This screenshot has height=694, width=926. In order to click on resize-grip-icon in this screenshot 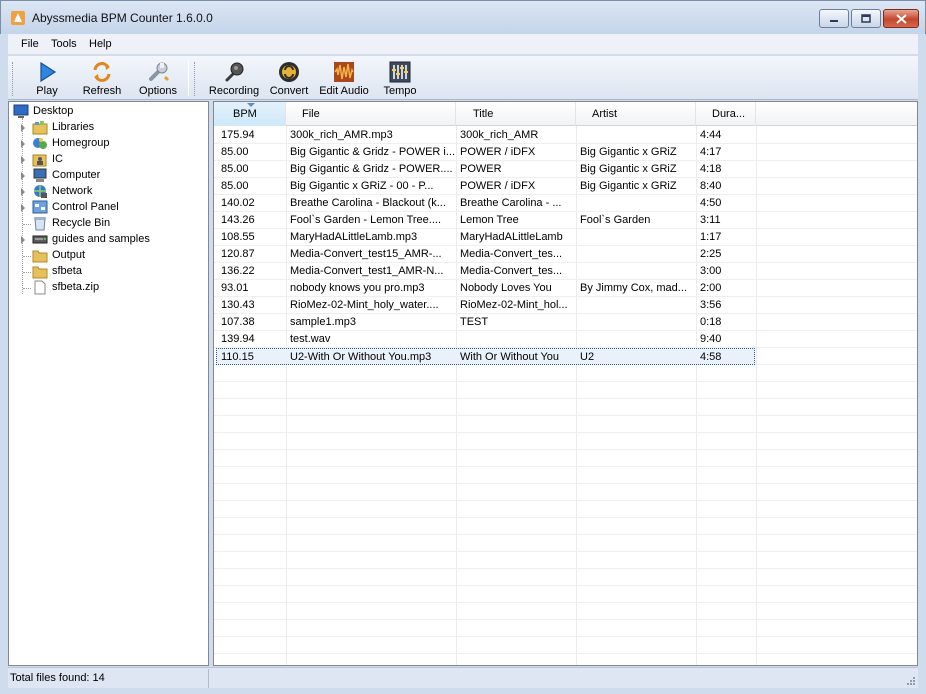, I will do `click(911, 681)`.